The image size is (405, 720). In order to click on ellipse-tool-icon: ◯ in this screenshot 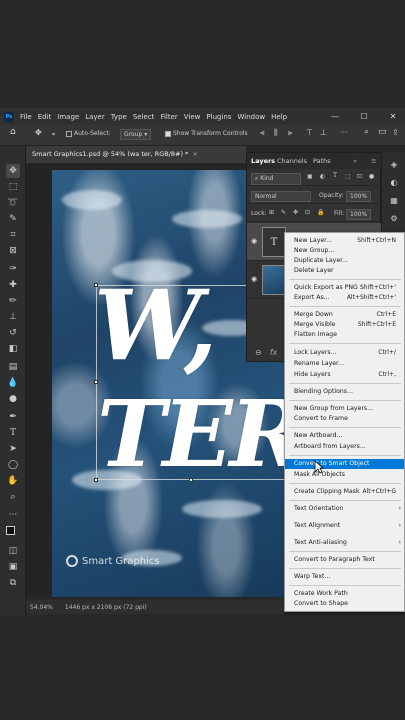, I will do `click(13, 465)`.